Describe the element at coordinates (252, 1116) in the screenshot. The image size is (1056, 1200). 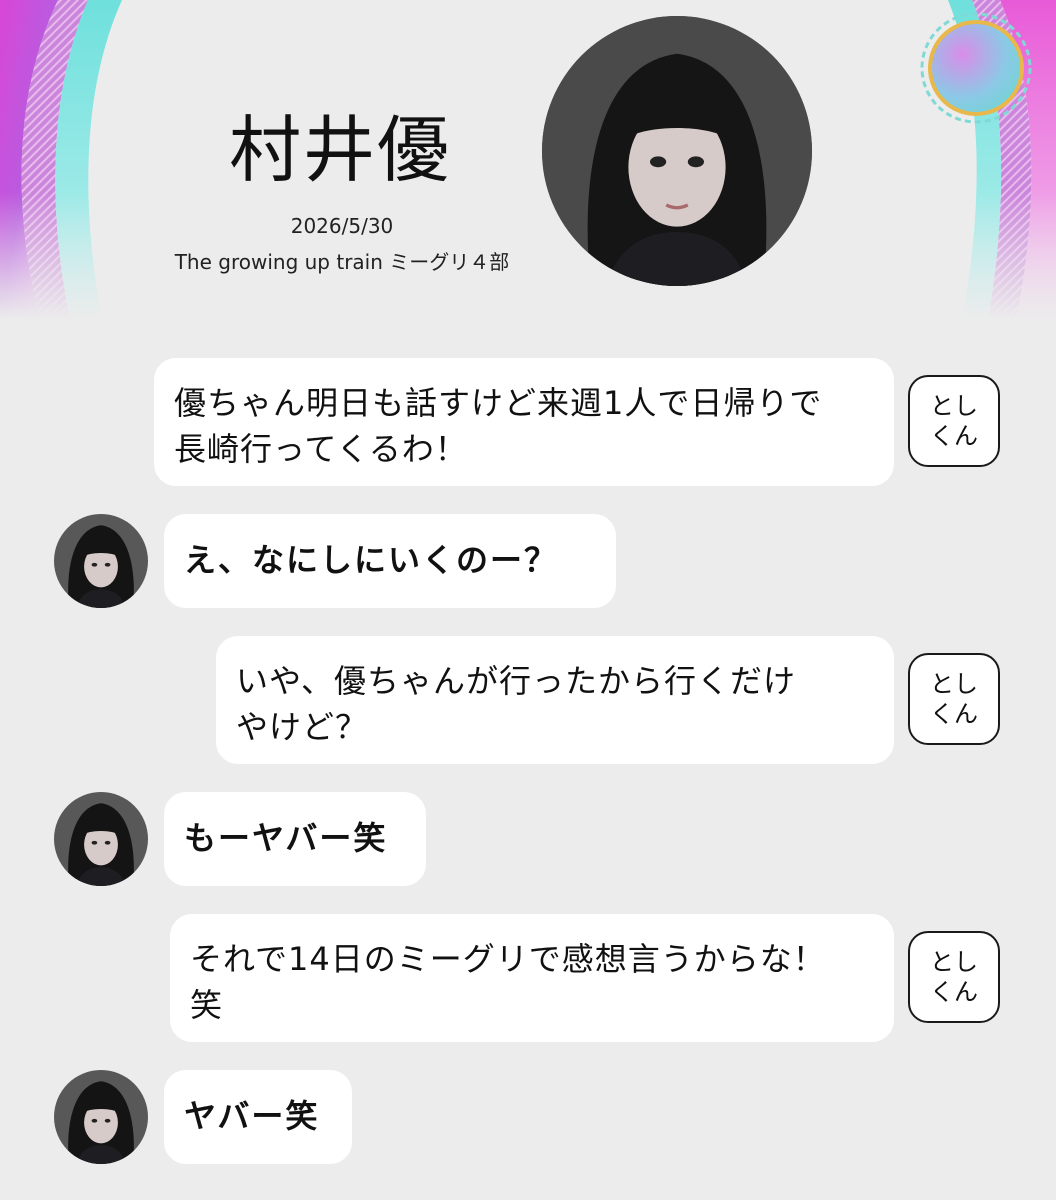
I see `message-text: ヤバー笑` at that location.